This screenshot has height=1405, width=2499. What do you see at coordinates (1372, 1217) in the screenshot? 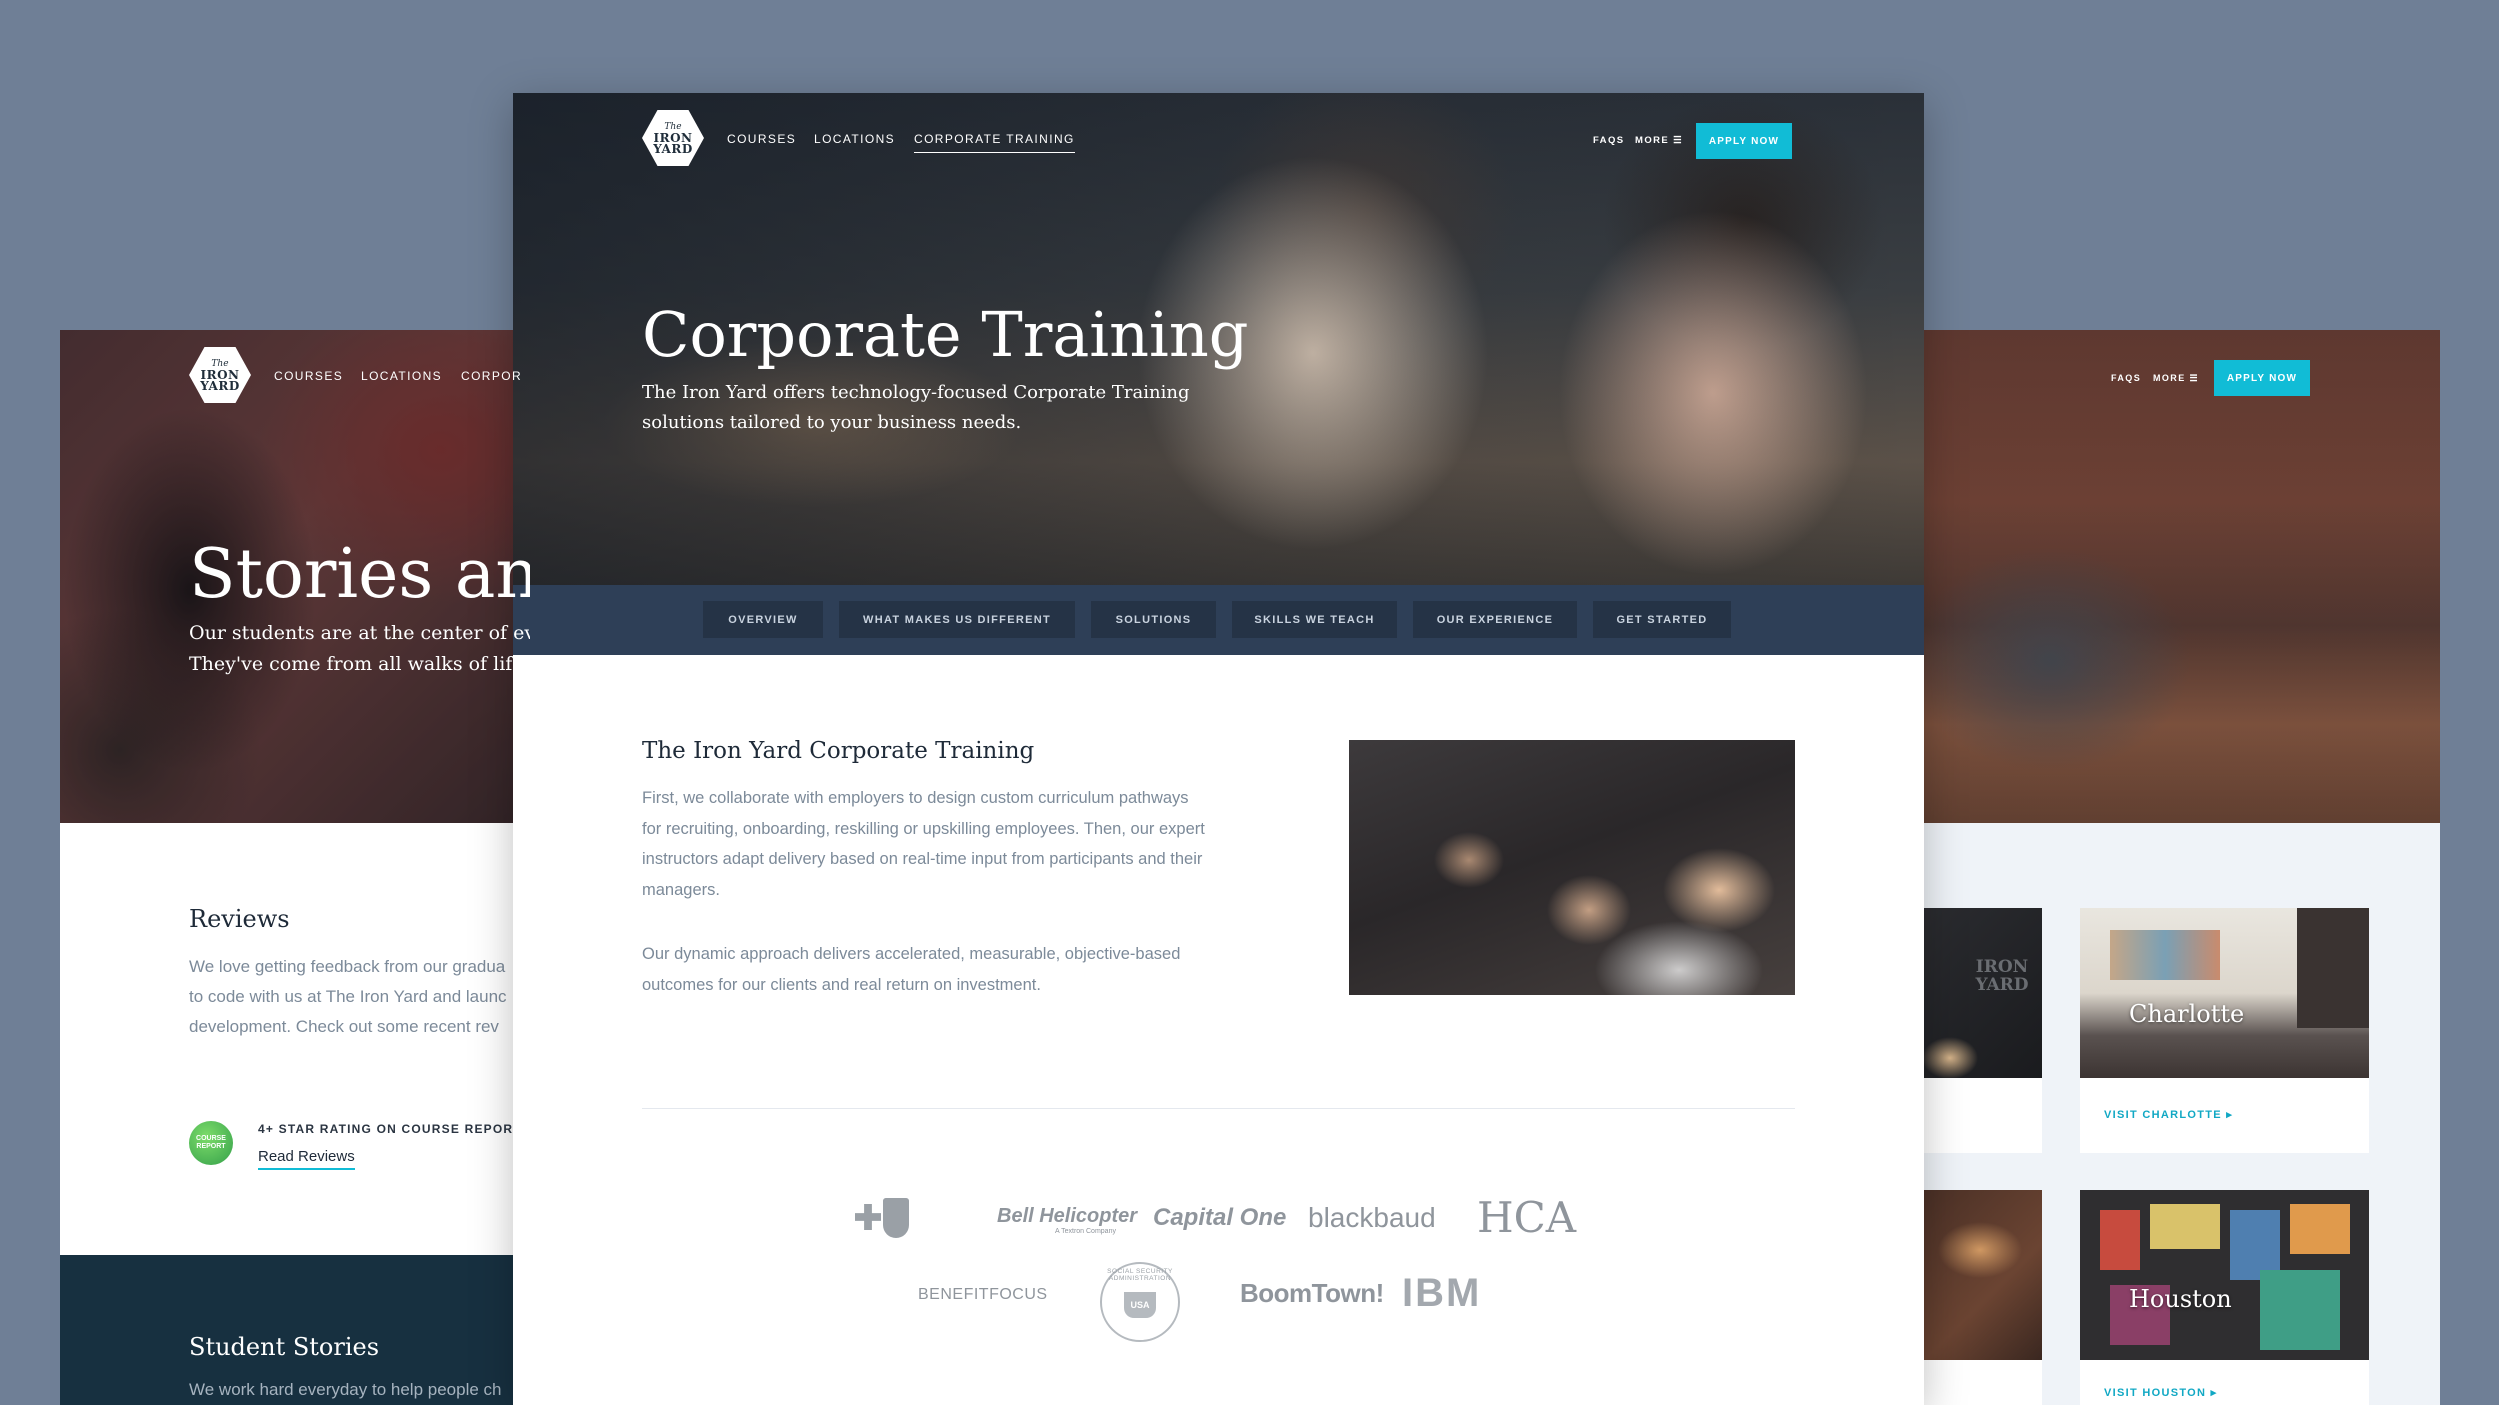
I see `blackbaud-logo: blackbaud` at bounding box center [1372, 1217].